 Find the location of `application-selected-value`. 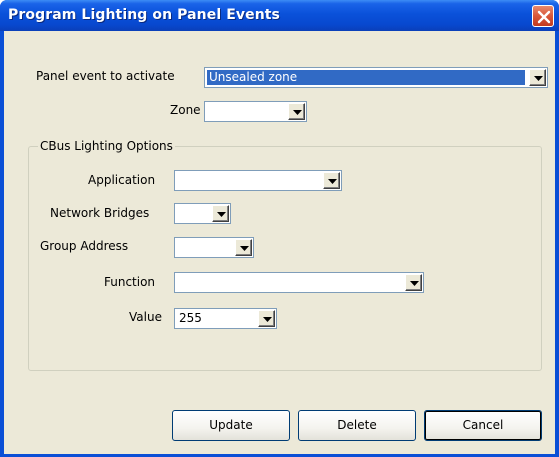

application-selected-value is located at coordinates (179, 180).